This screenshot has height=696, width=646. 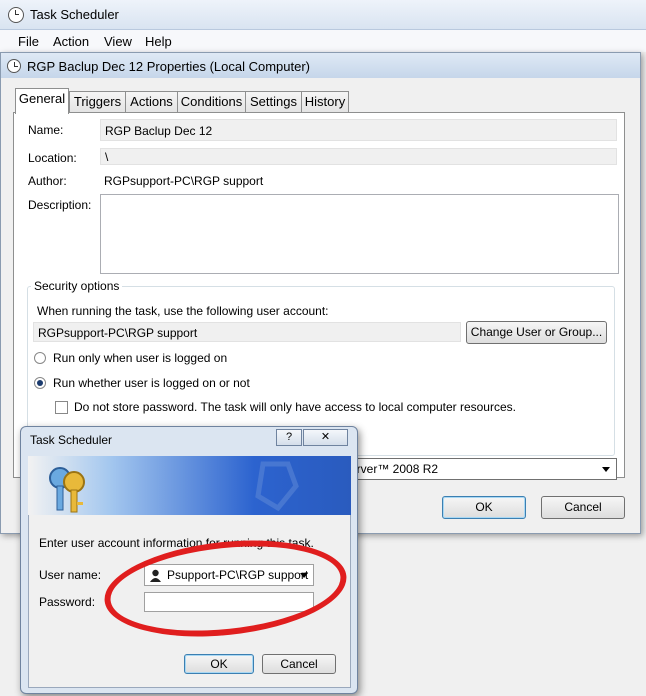 I want to click on menu-bar: File Action View Help, so click(x=323, y=41).